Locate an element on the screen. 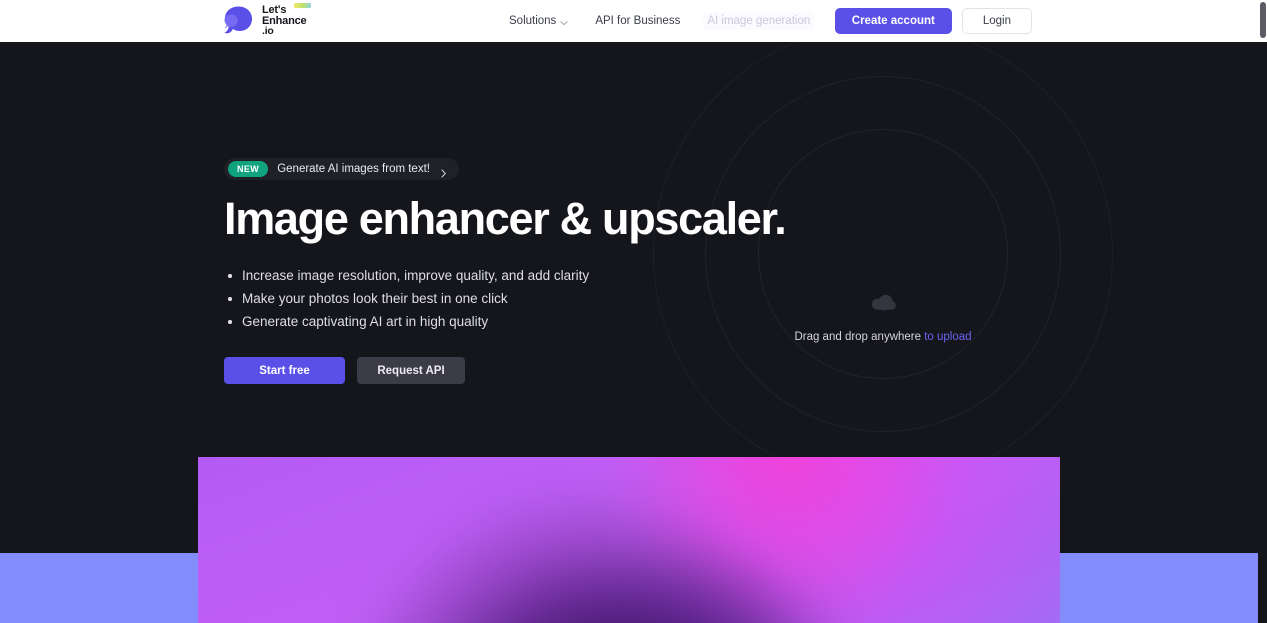 The image size is (1267, 623). page-title: Image enhancer & upscaler. is located at coordinates (505, 218).